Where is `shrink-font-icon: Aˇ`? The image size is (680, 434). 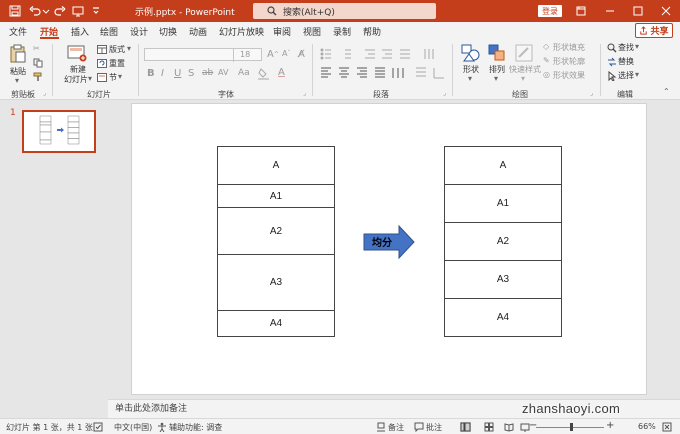 shrink-font-icon: Aˇ is located at coordinates (286, 53).